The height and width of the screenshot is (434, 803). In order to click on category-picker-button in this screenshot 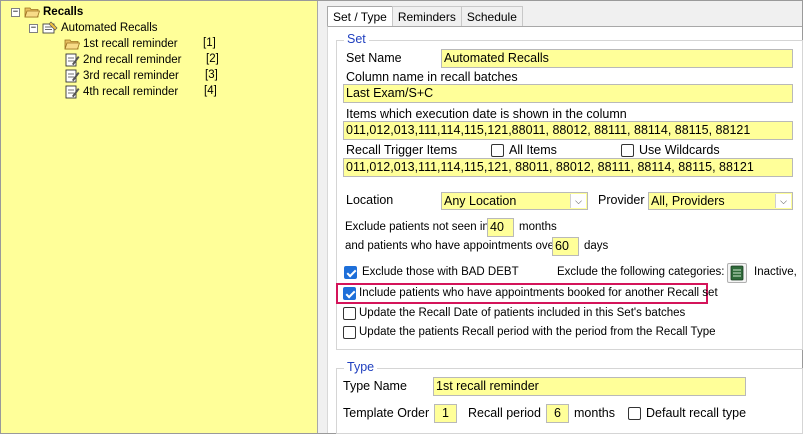, I will do `click(737, 273)`.